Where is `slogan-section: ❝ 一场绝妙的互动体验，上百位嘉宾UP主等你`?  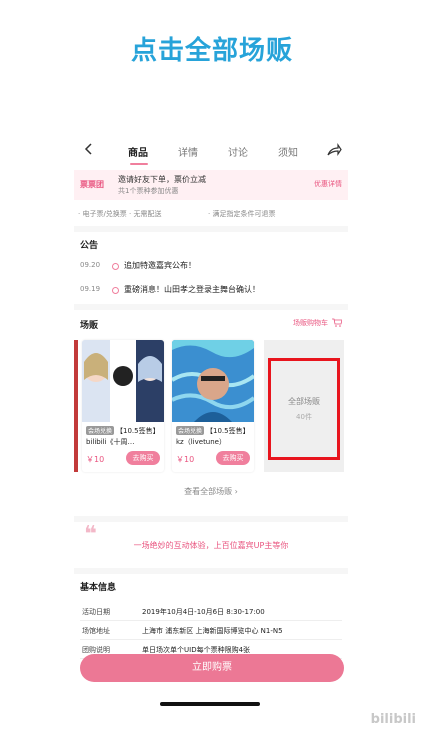
slogan-section: ❝ 一场绝妙的互动体验，上百位嘉宾UP主等你 is located at coordinates (211, 545).